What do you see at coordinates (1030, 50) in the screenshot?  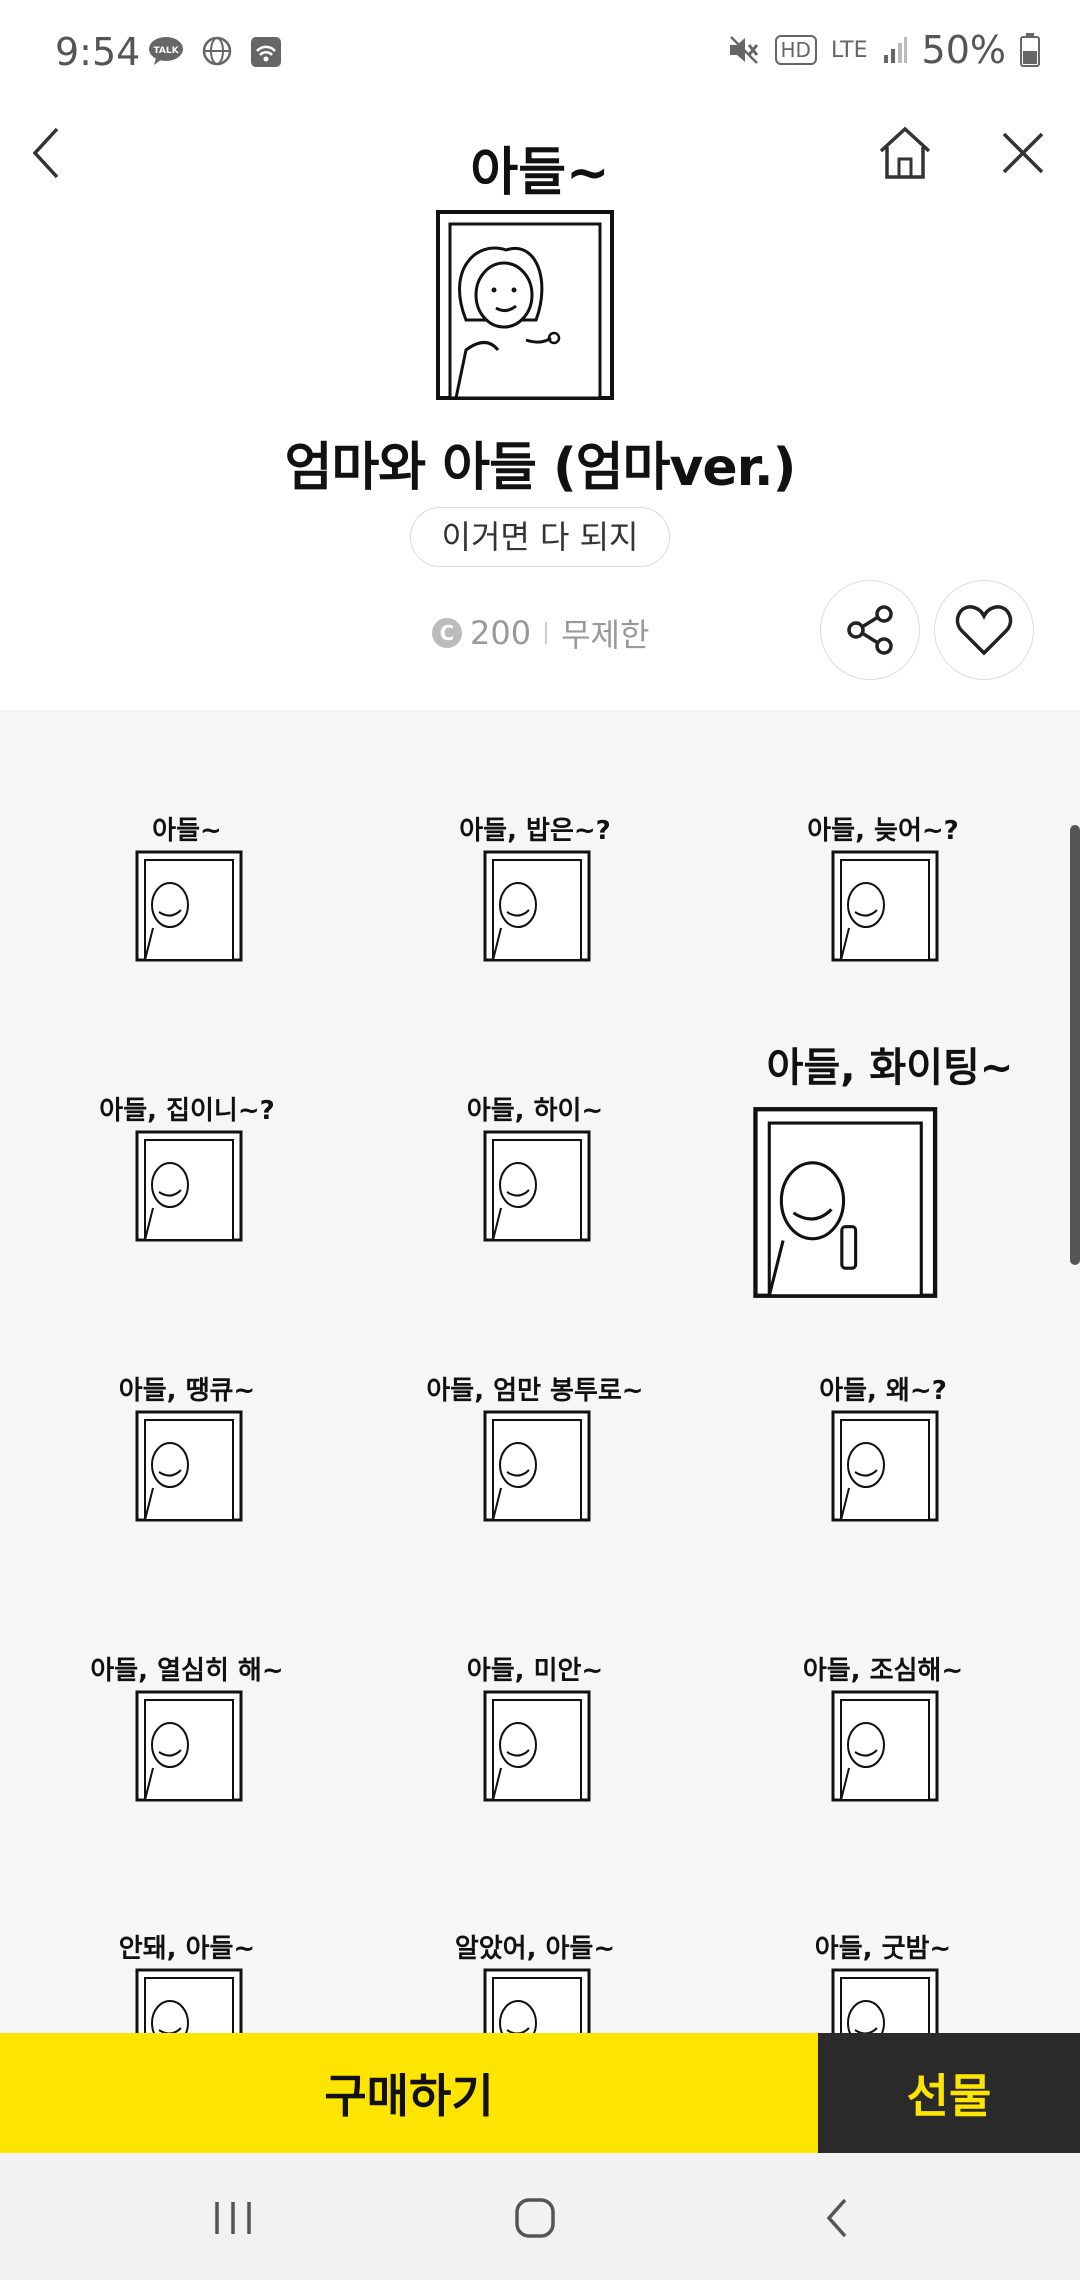 I see `battery-icon` at bounding box center [1030, 50].